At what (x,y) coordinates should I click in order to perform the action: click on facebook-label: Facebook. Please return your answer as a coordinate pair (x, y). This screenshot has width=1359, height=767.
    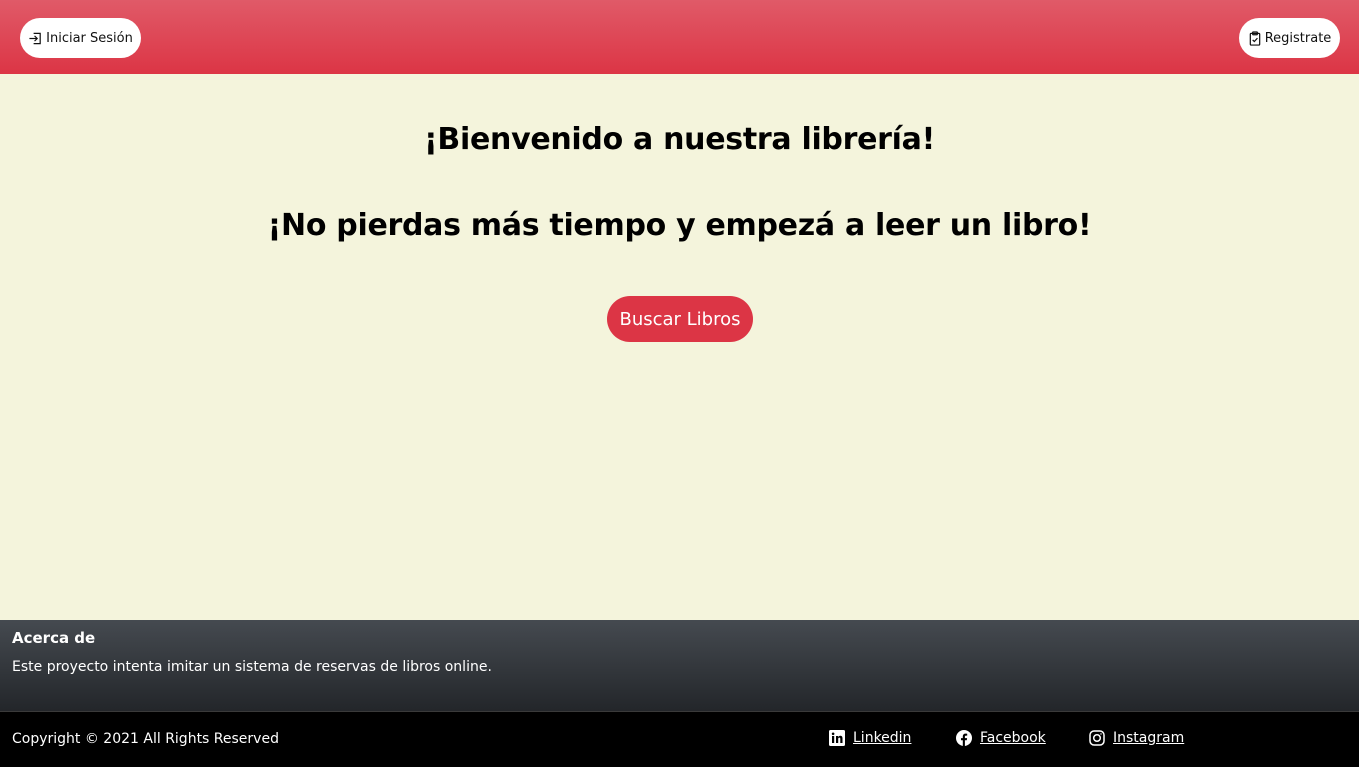
    Looking at the image, I should click on (1013, 738).